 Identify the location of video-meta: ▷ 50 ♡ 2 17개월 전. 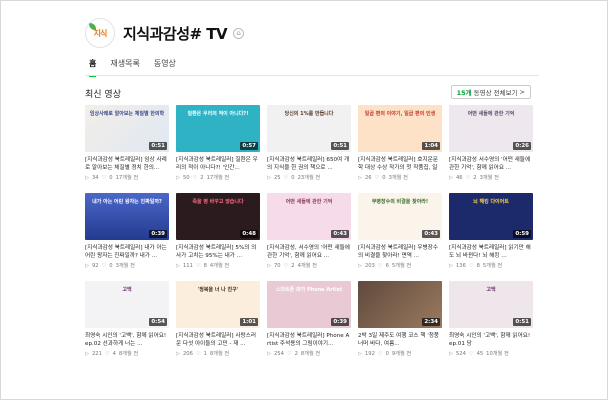
(218, 178).